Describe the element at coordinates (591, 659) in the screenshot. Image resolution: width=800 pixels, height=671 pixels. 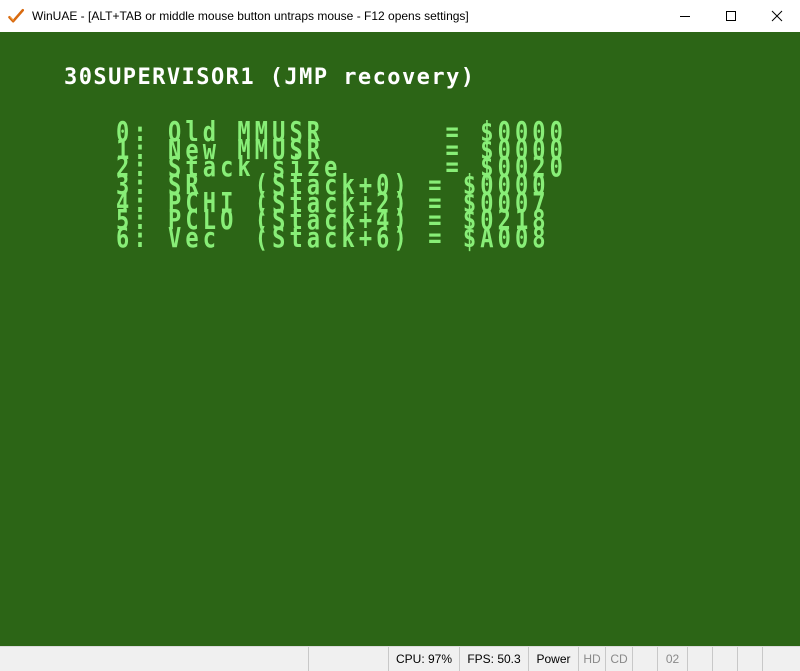
I see `status-hd-led: HD` at that location.